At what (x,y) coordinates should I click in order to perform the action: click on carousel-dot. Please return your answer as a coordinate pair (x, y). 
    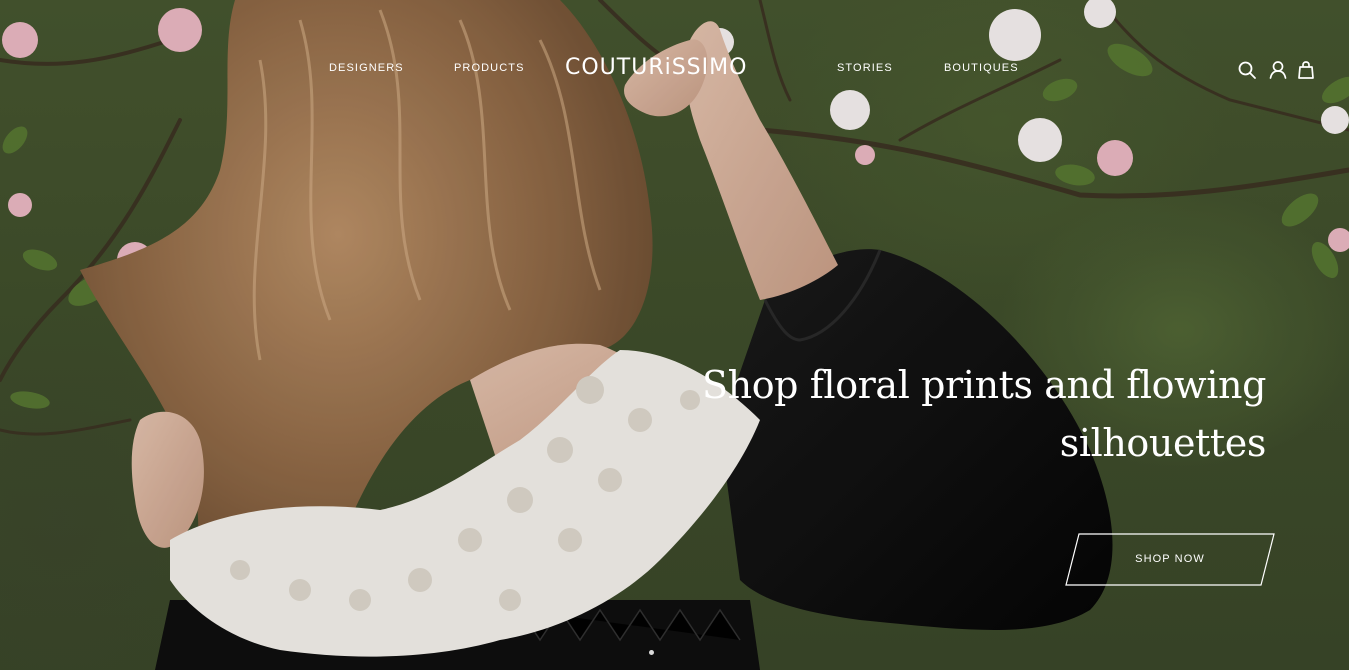
    Looking at the image, I should click on (651, 652).